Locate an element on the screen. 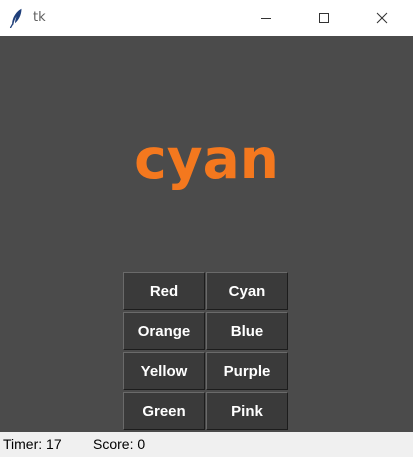  purple-button: Purple is located at coordinates (247, 371).